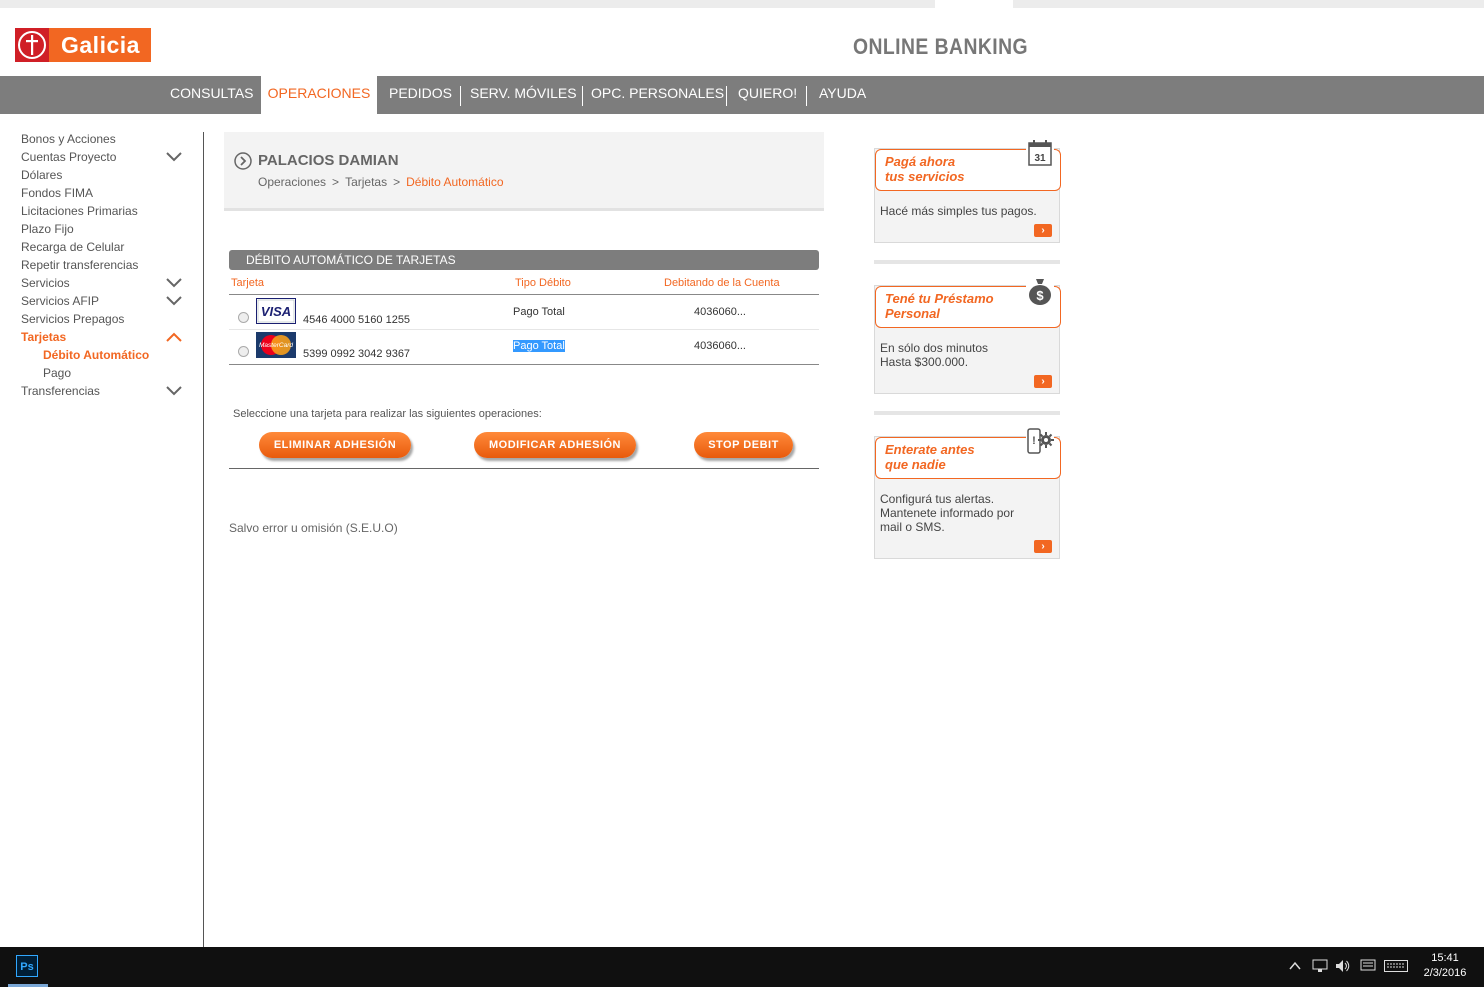  I want to click on breadcrumb-tarjetas: Tarjetas, so click(366, 182).